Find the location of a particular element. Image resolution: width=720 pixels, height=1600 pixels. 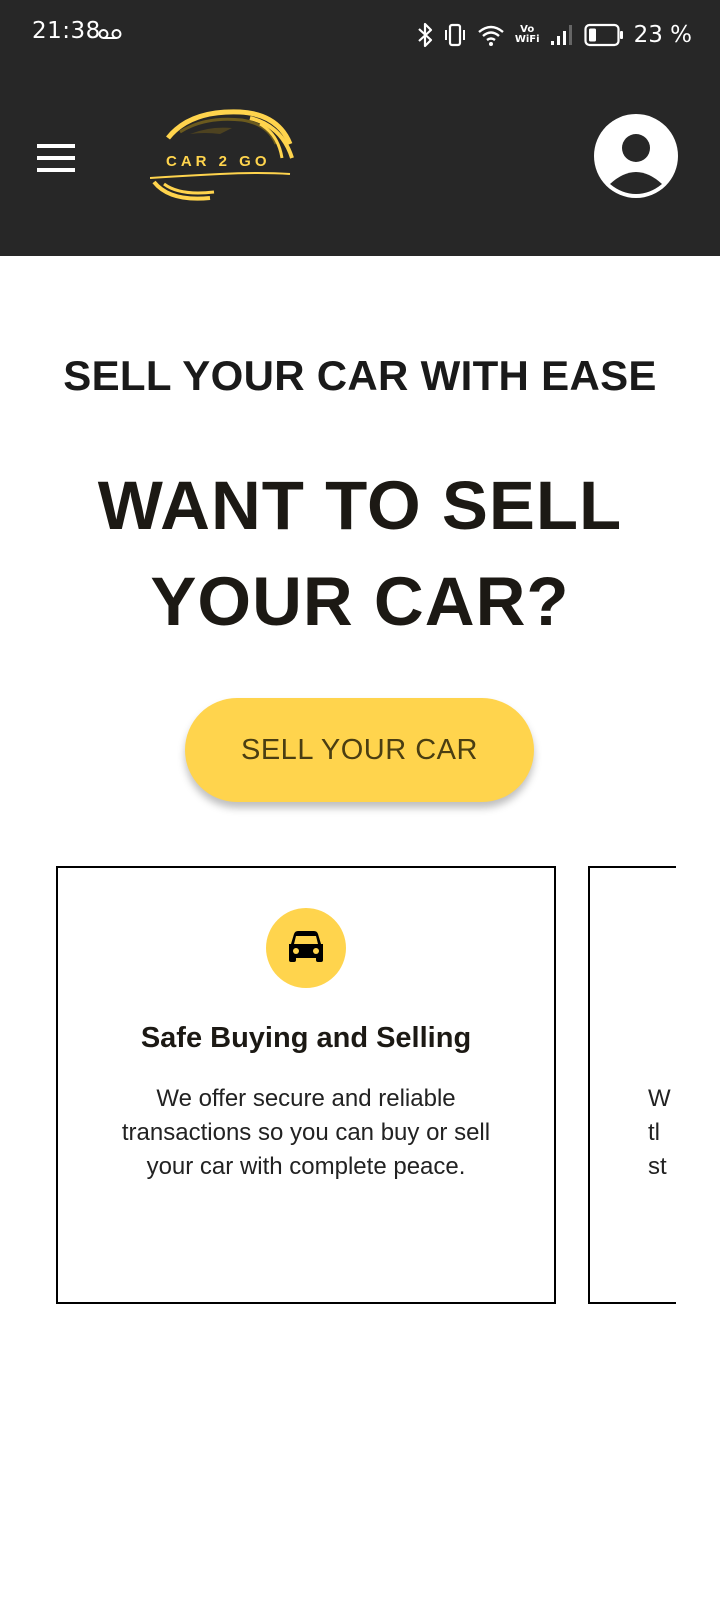

app-header: CAR 2 GO is located at coordinates (360, 163).